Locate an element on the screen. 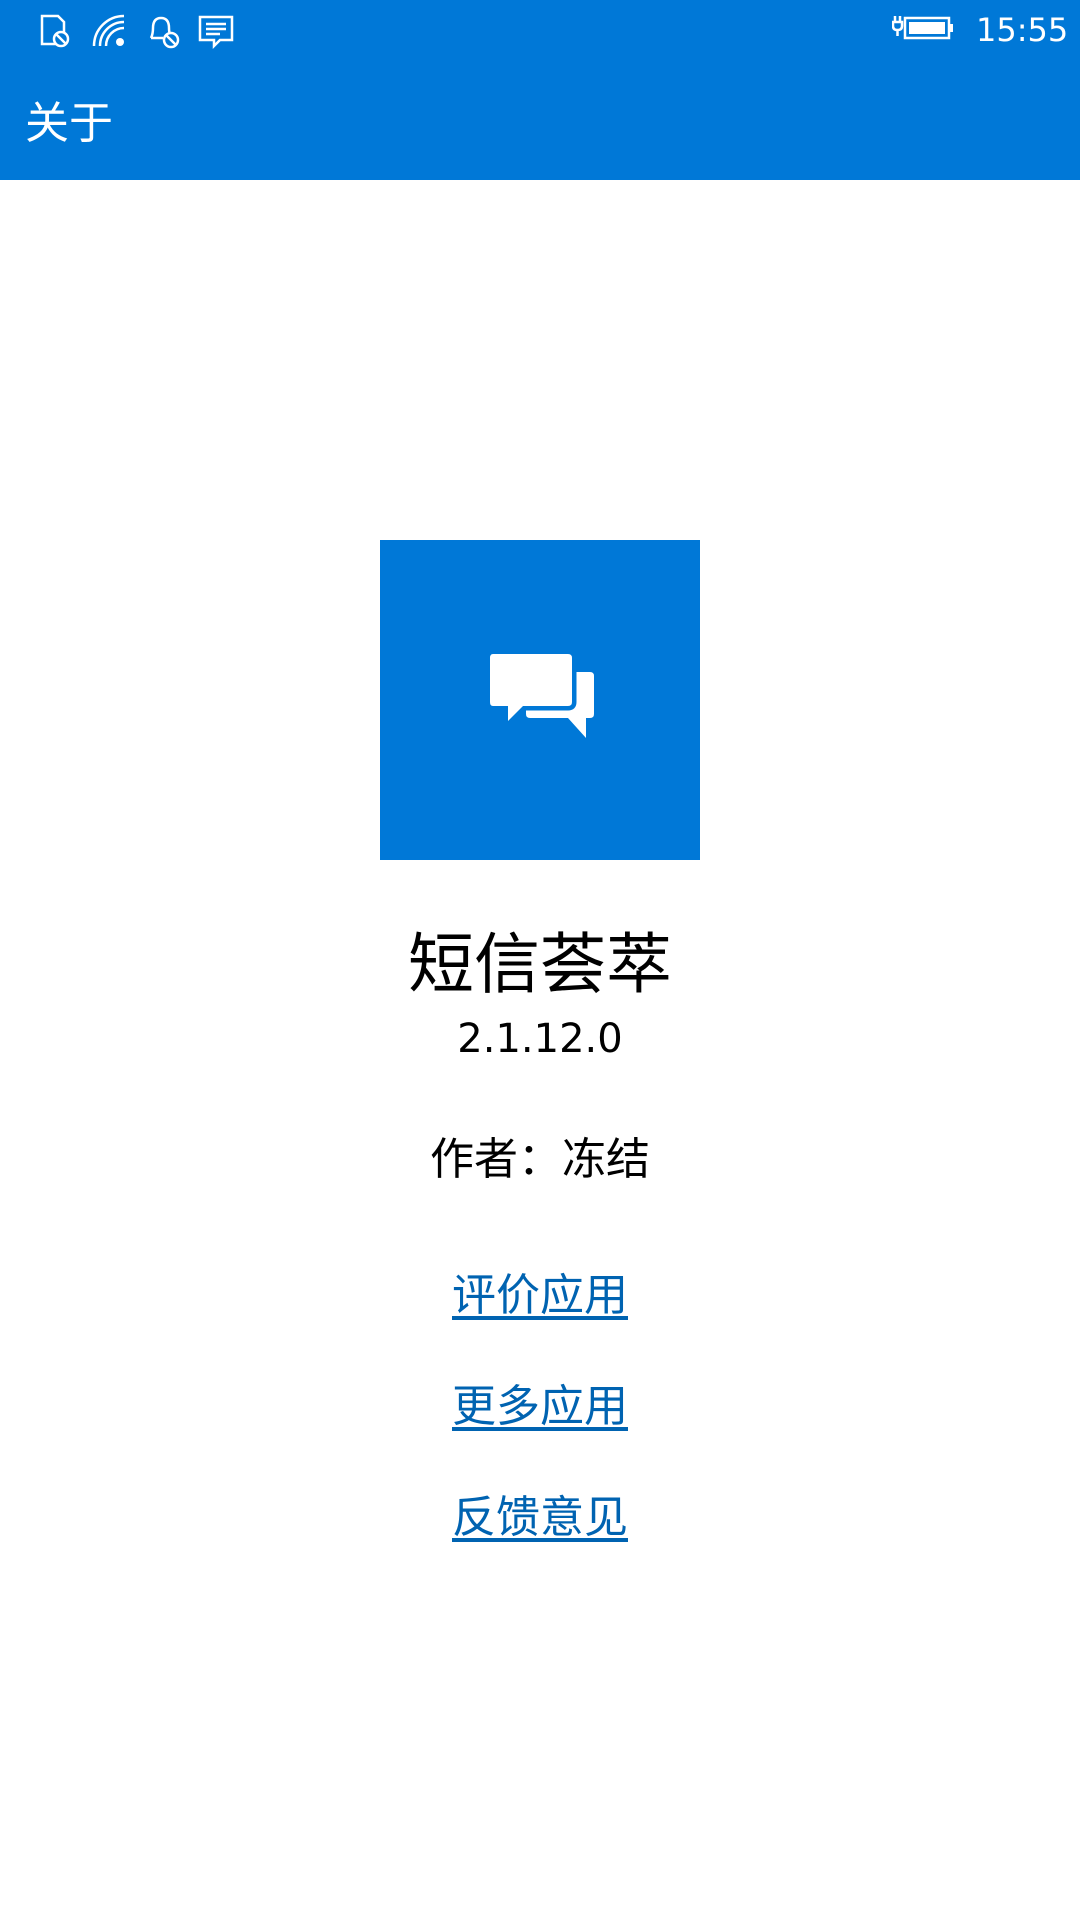 The image size is (1080, 1920). more-apps-link-row: 更多应用 is located at coordinates (540, 1407).